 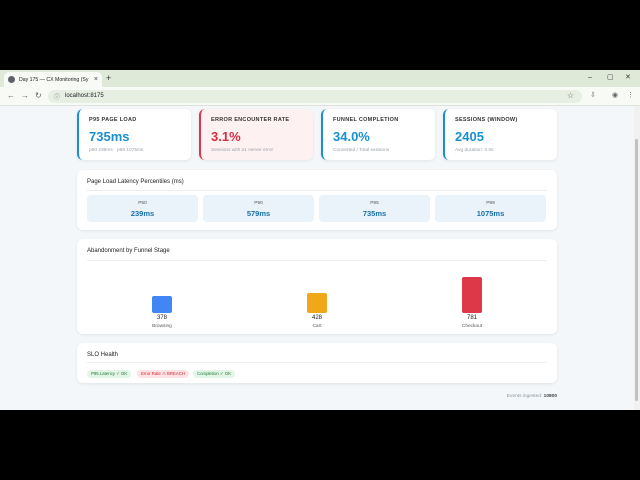 What do you see at coordinates (361, 150) in the screenshot?
I see `kpi-subtext: Converted / Total sessions` at bounding box center [361, 150].